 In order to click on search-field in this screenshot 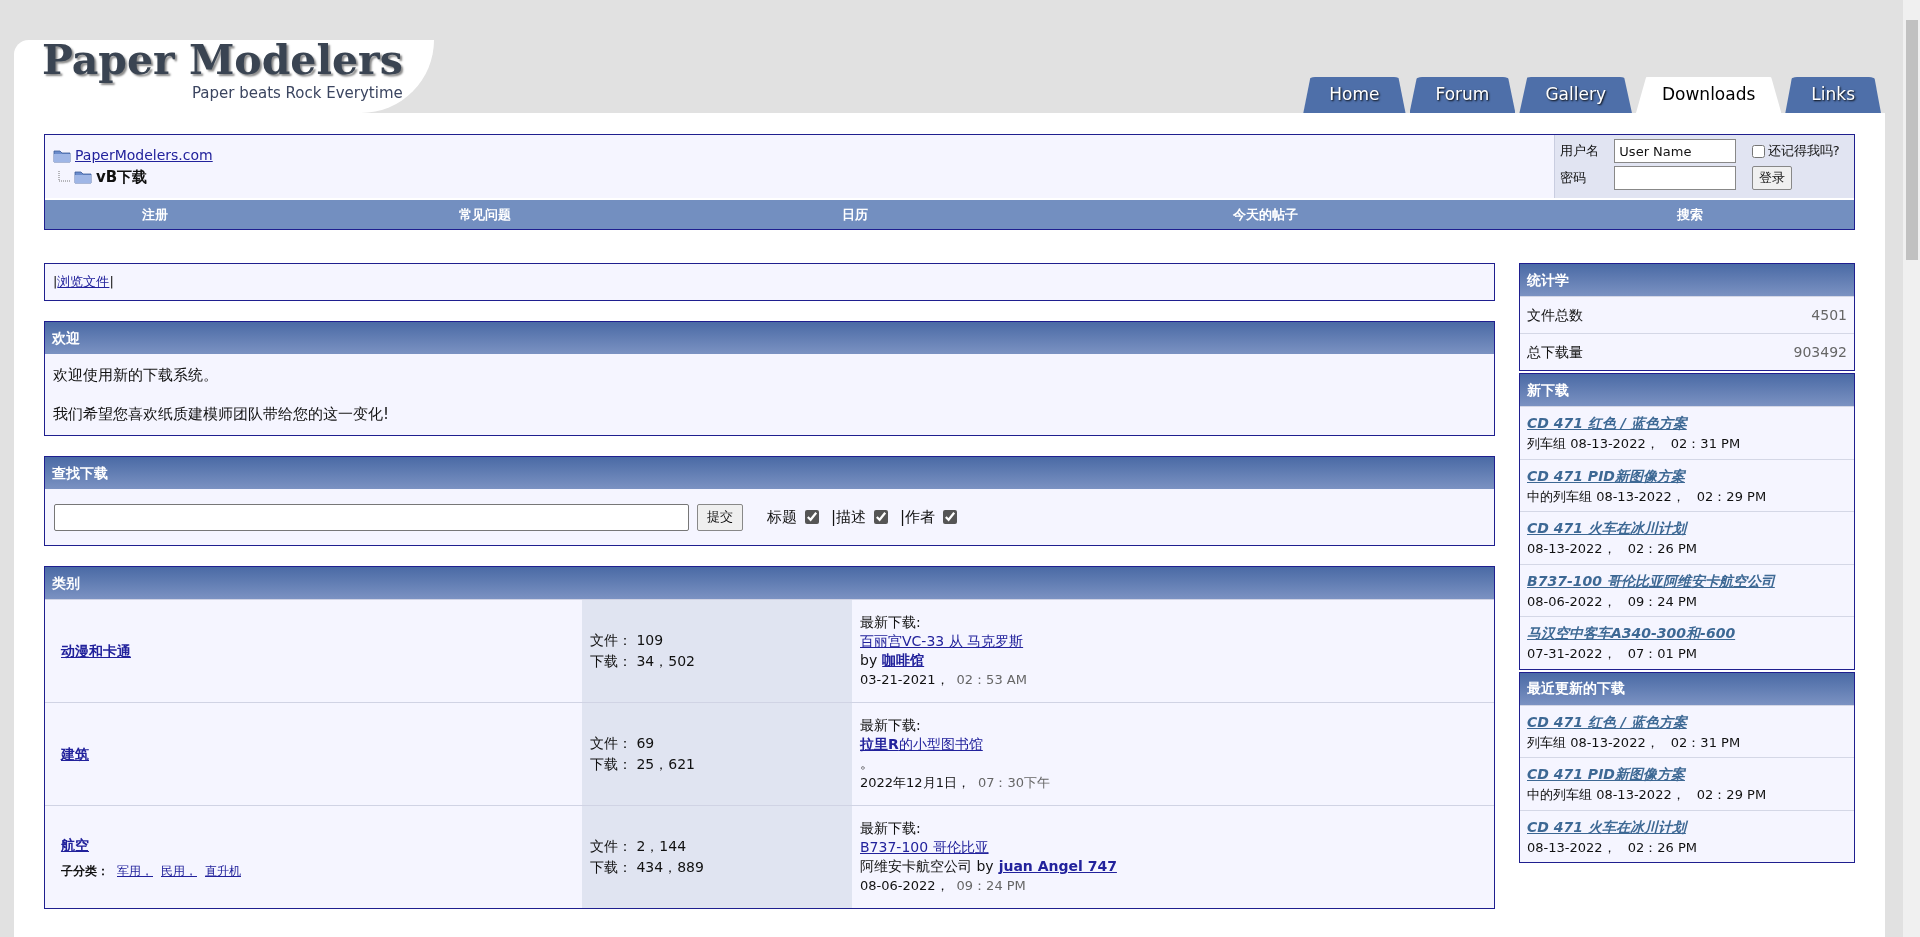, I will do `click(371, 517)`.